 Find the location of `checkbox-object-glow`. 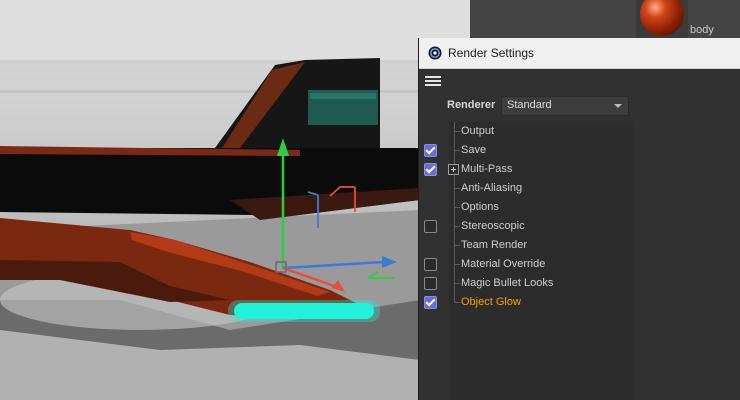

checkbox-object-glow is located at coordinates (430, 302).